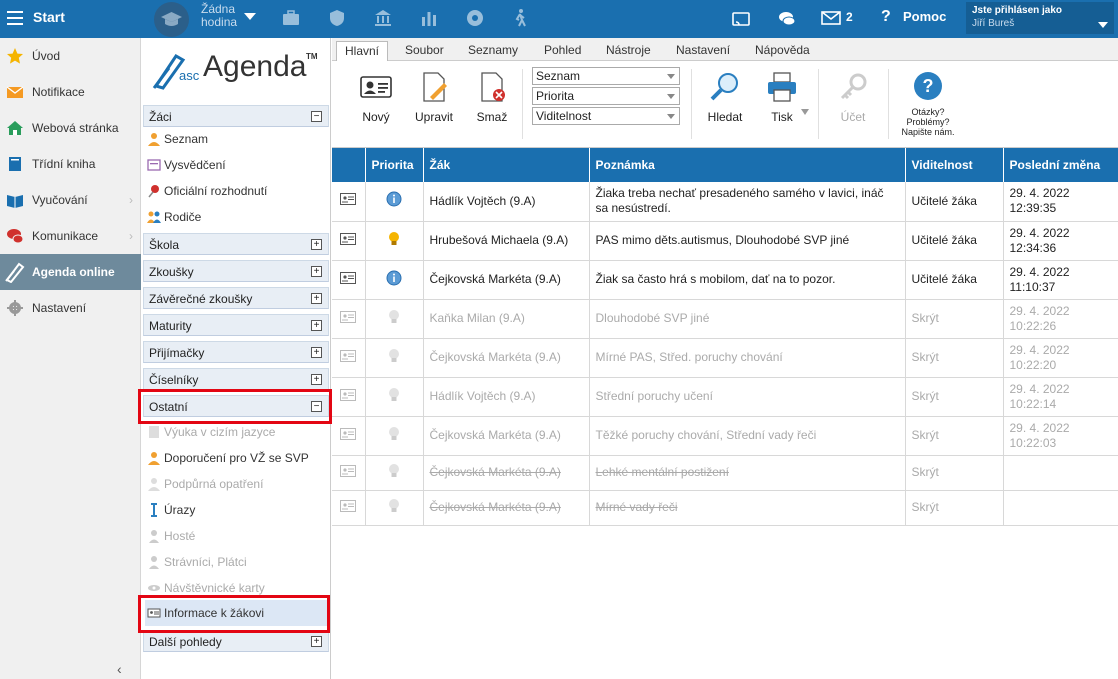 The image size is (1118, 679). What do you see at coordinates (886, 17) in the screenshot?
I see `question-mark-icon: ?` at bounding box center [886, 17].